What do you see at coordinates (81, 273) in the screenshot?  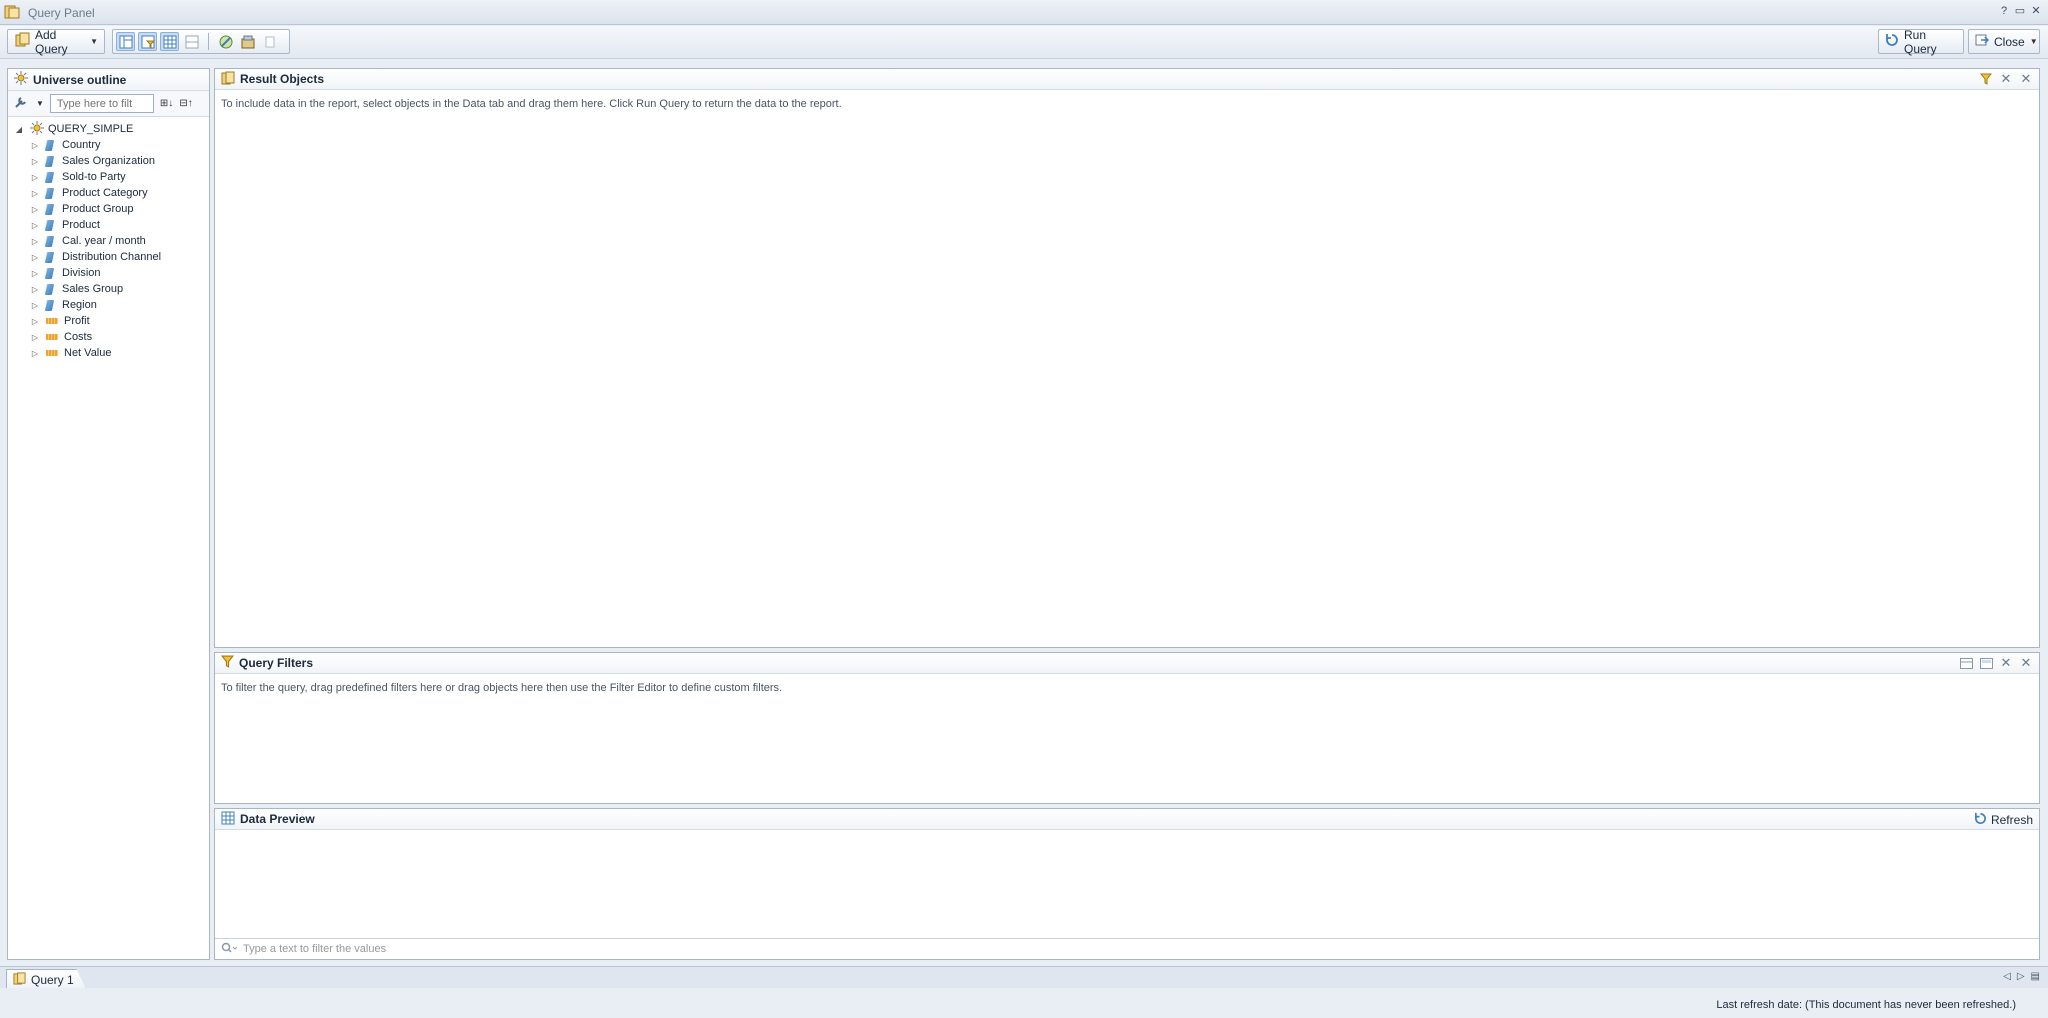 I see `tree-item-label: Division` at bounding box center [81, 273].